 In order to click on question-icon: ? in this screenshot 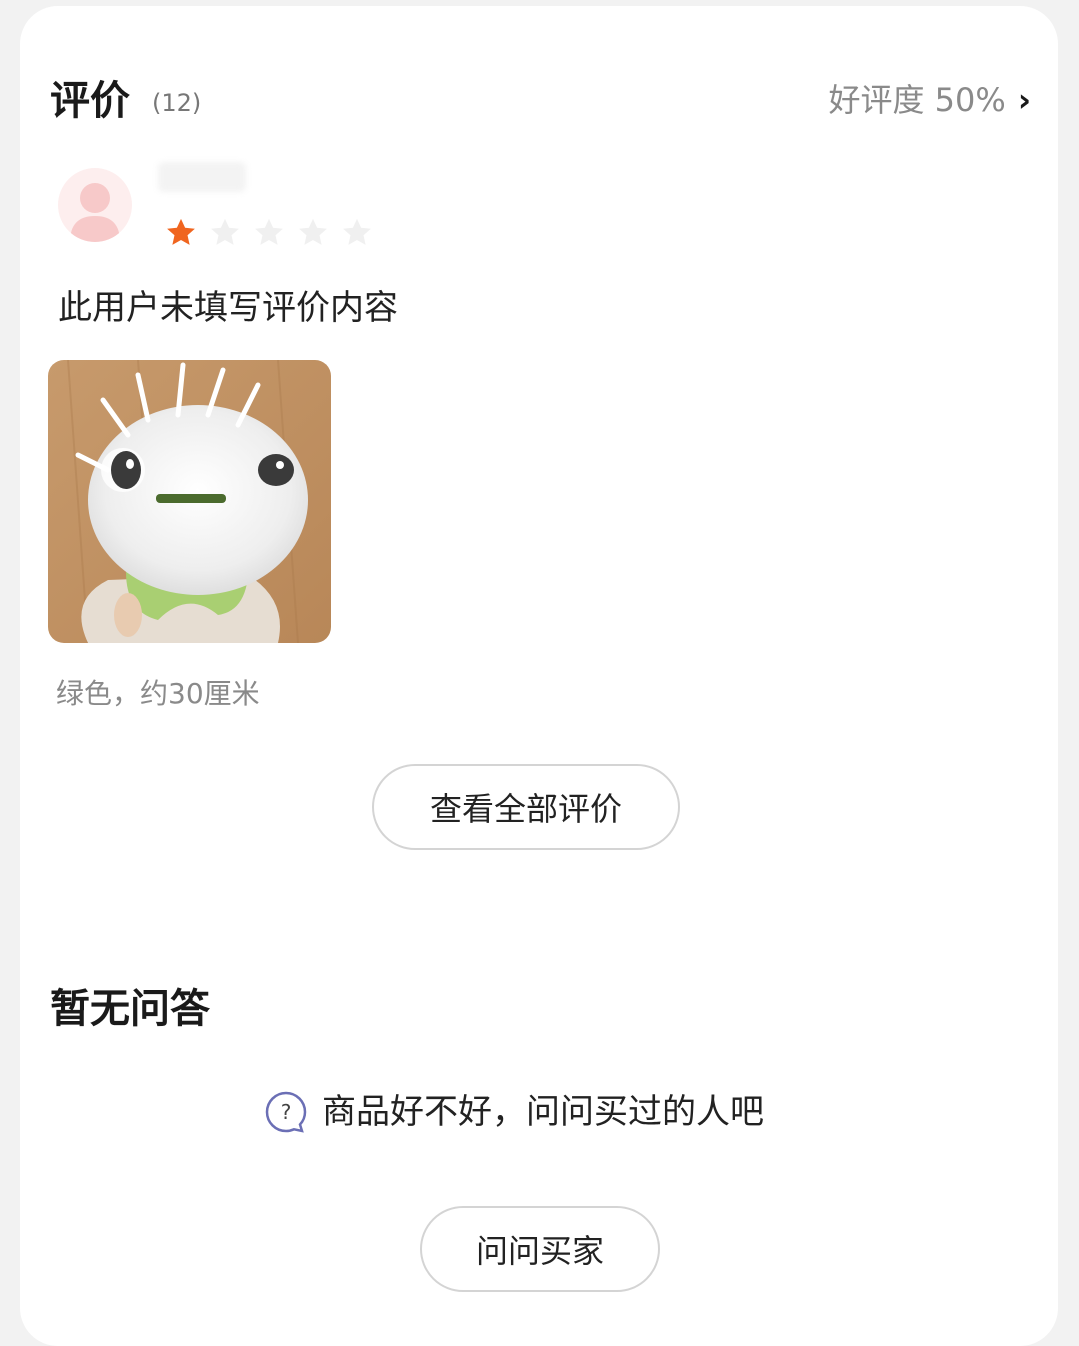, I will do `click(286, 1112)`.